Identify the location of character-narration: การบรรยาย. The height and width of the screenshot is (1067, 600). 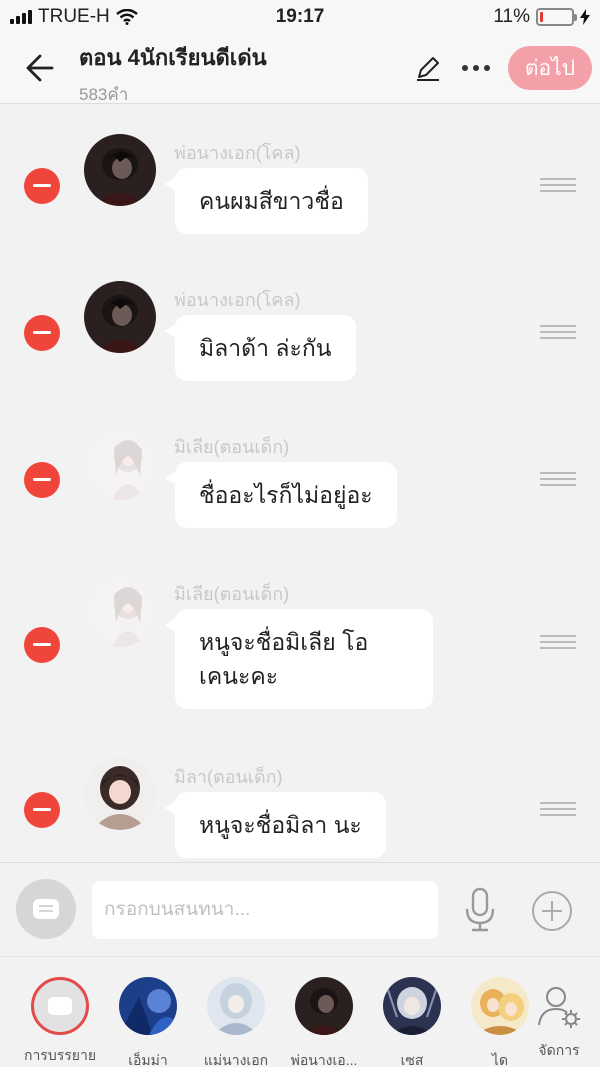
(60, 1022).